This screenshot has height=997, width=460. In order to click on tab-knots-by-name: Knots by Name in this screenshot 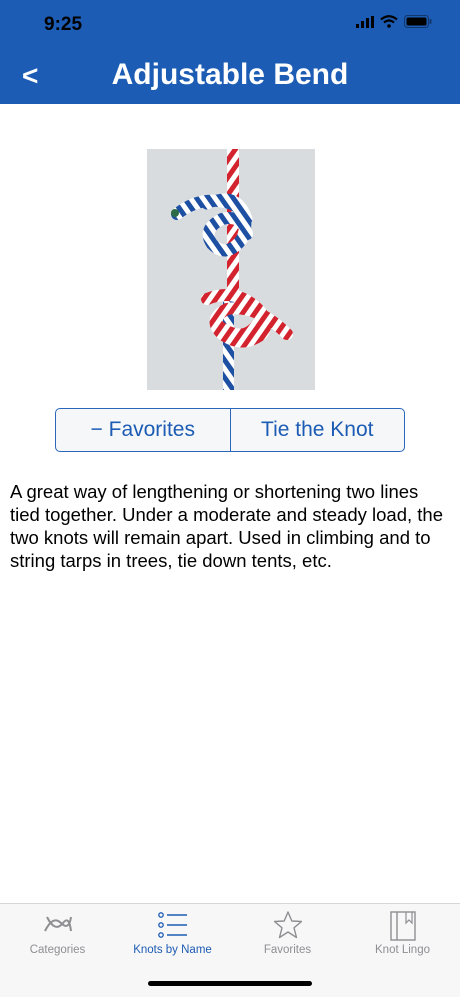, I will do `click(172, 939)`.